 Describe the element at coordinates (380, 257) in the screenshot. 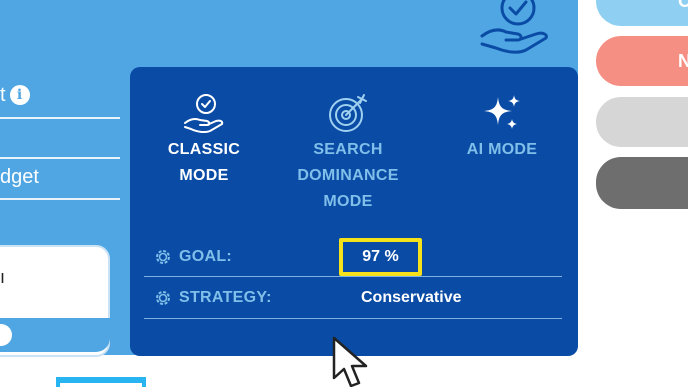

I see `goal-value: 97 %` at that location.